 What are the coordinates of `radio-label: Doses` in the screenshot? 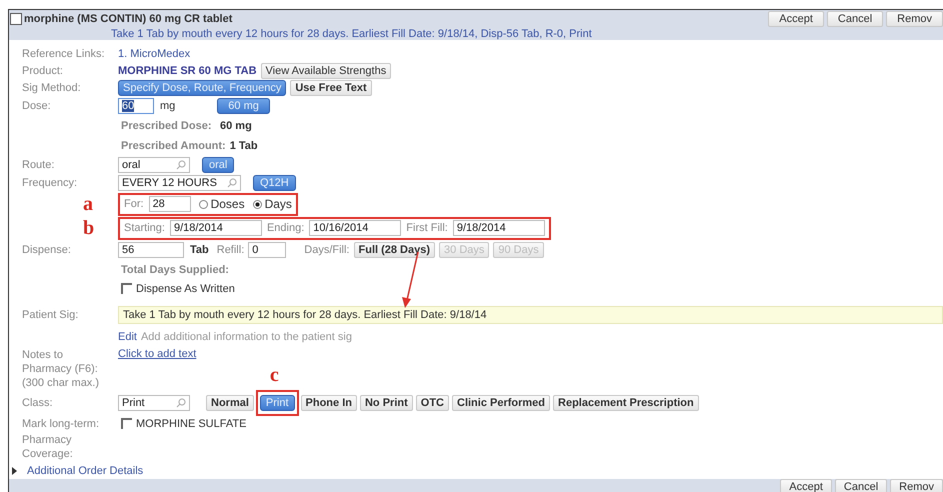 It's located at (227, 204).